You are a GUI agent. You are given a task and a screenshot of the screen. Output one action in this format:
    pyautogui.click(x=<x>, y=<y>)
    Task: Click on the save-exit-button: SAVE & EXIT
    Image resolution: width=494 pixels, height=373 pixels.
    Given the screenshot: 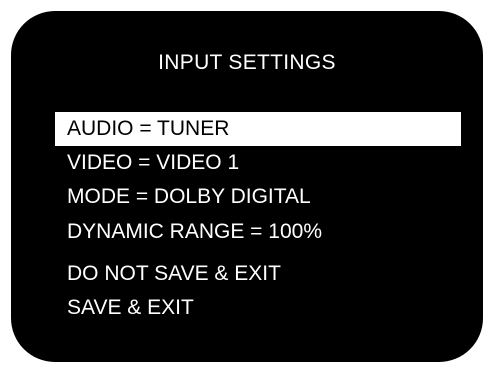 What is the action you would take?
    pyautogui.click(x=258, y=308)
    